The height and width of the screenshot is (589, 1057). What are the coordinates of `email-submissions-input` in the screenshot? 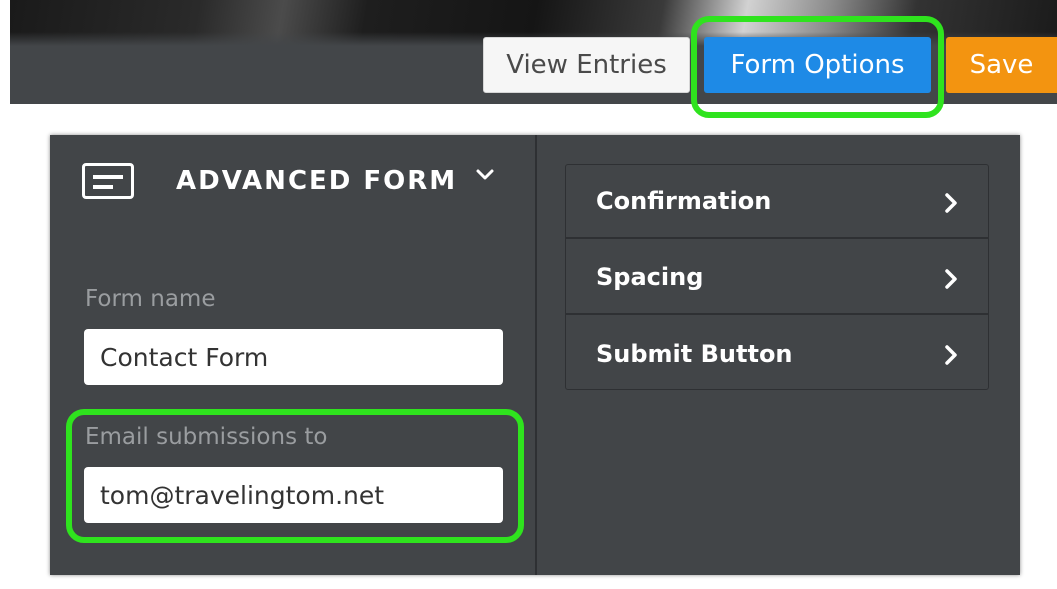 It's located at (293, 495).